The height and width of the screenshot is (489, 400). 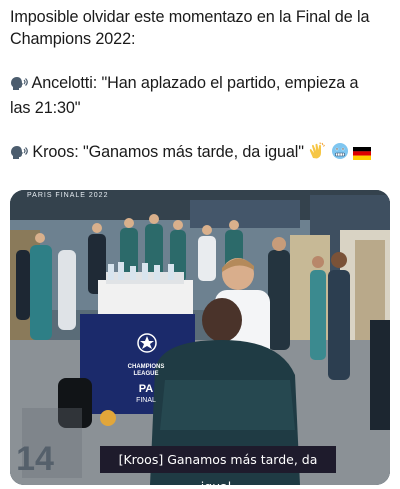 I want to click on podium-line-1: CHAMPIONS, so click(x=146, y=367).